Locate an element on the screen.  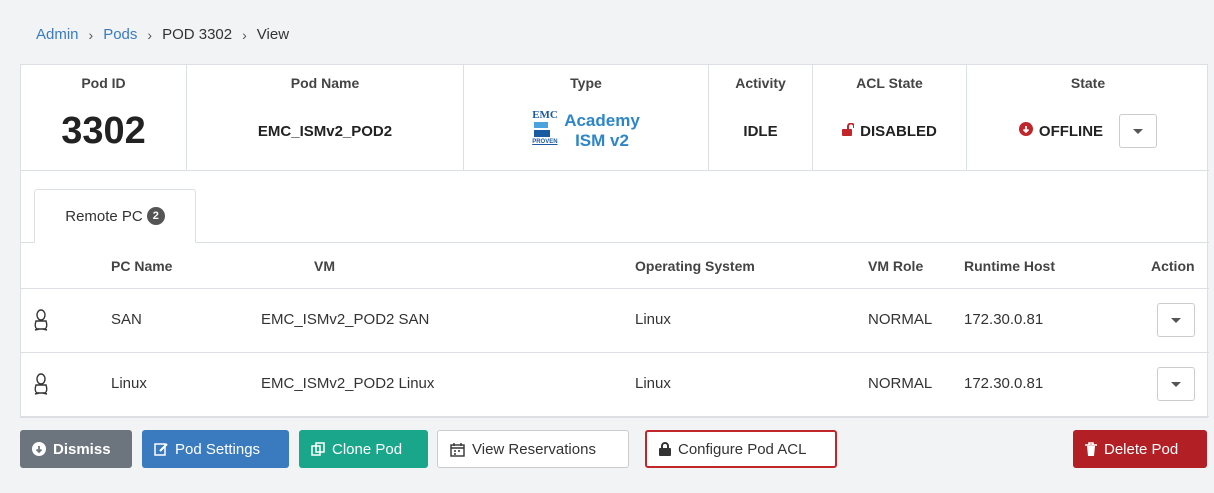
vm-name: EMC_ISMv2_POD2 SAN is located at coordinates (345, 319).